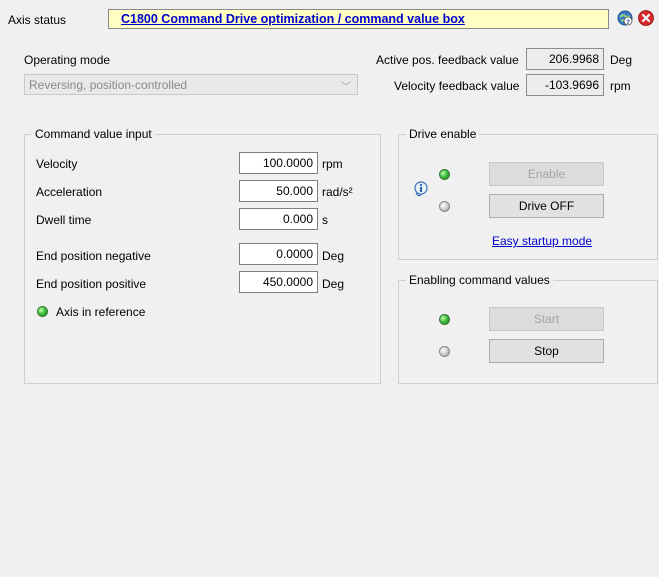 The width and height of the screenshot is (659, 577). I want to click on active-pos-label: Active pos. feedback value, so click(447, 60).